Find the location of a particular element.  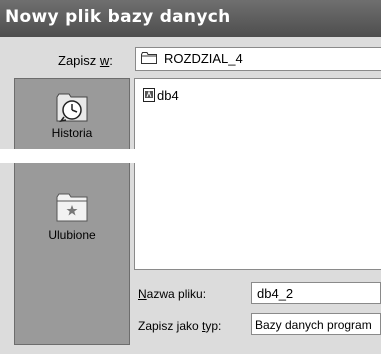

save-in-label: Zapisz w: is located at coordinates (85, 60).